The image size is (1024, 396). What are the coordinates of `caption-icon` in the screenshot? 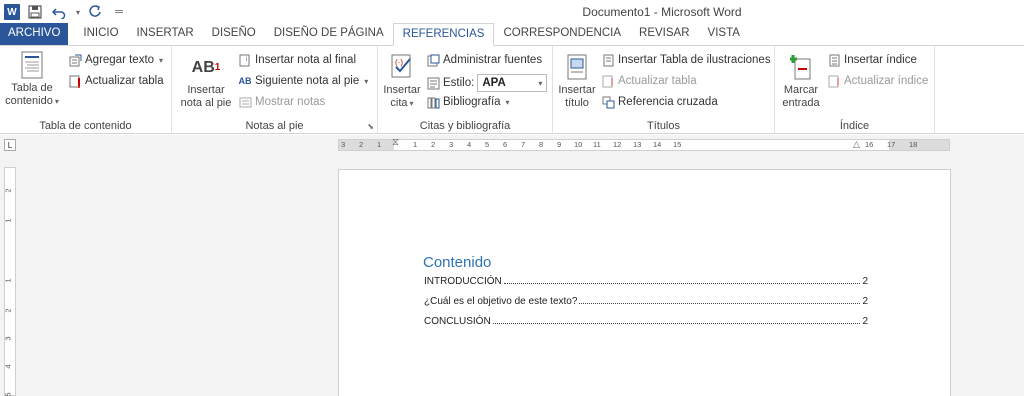 It's located at (577, 67).